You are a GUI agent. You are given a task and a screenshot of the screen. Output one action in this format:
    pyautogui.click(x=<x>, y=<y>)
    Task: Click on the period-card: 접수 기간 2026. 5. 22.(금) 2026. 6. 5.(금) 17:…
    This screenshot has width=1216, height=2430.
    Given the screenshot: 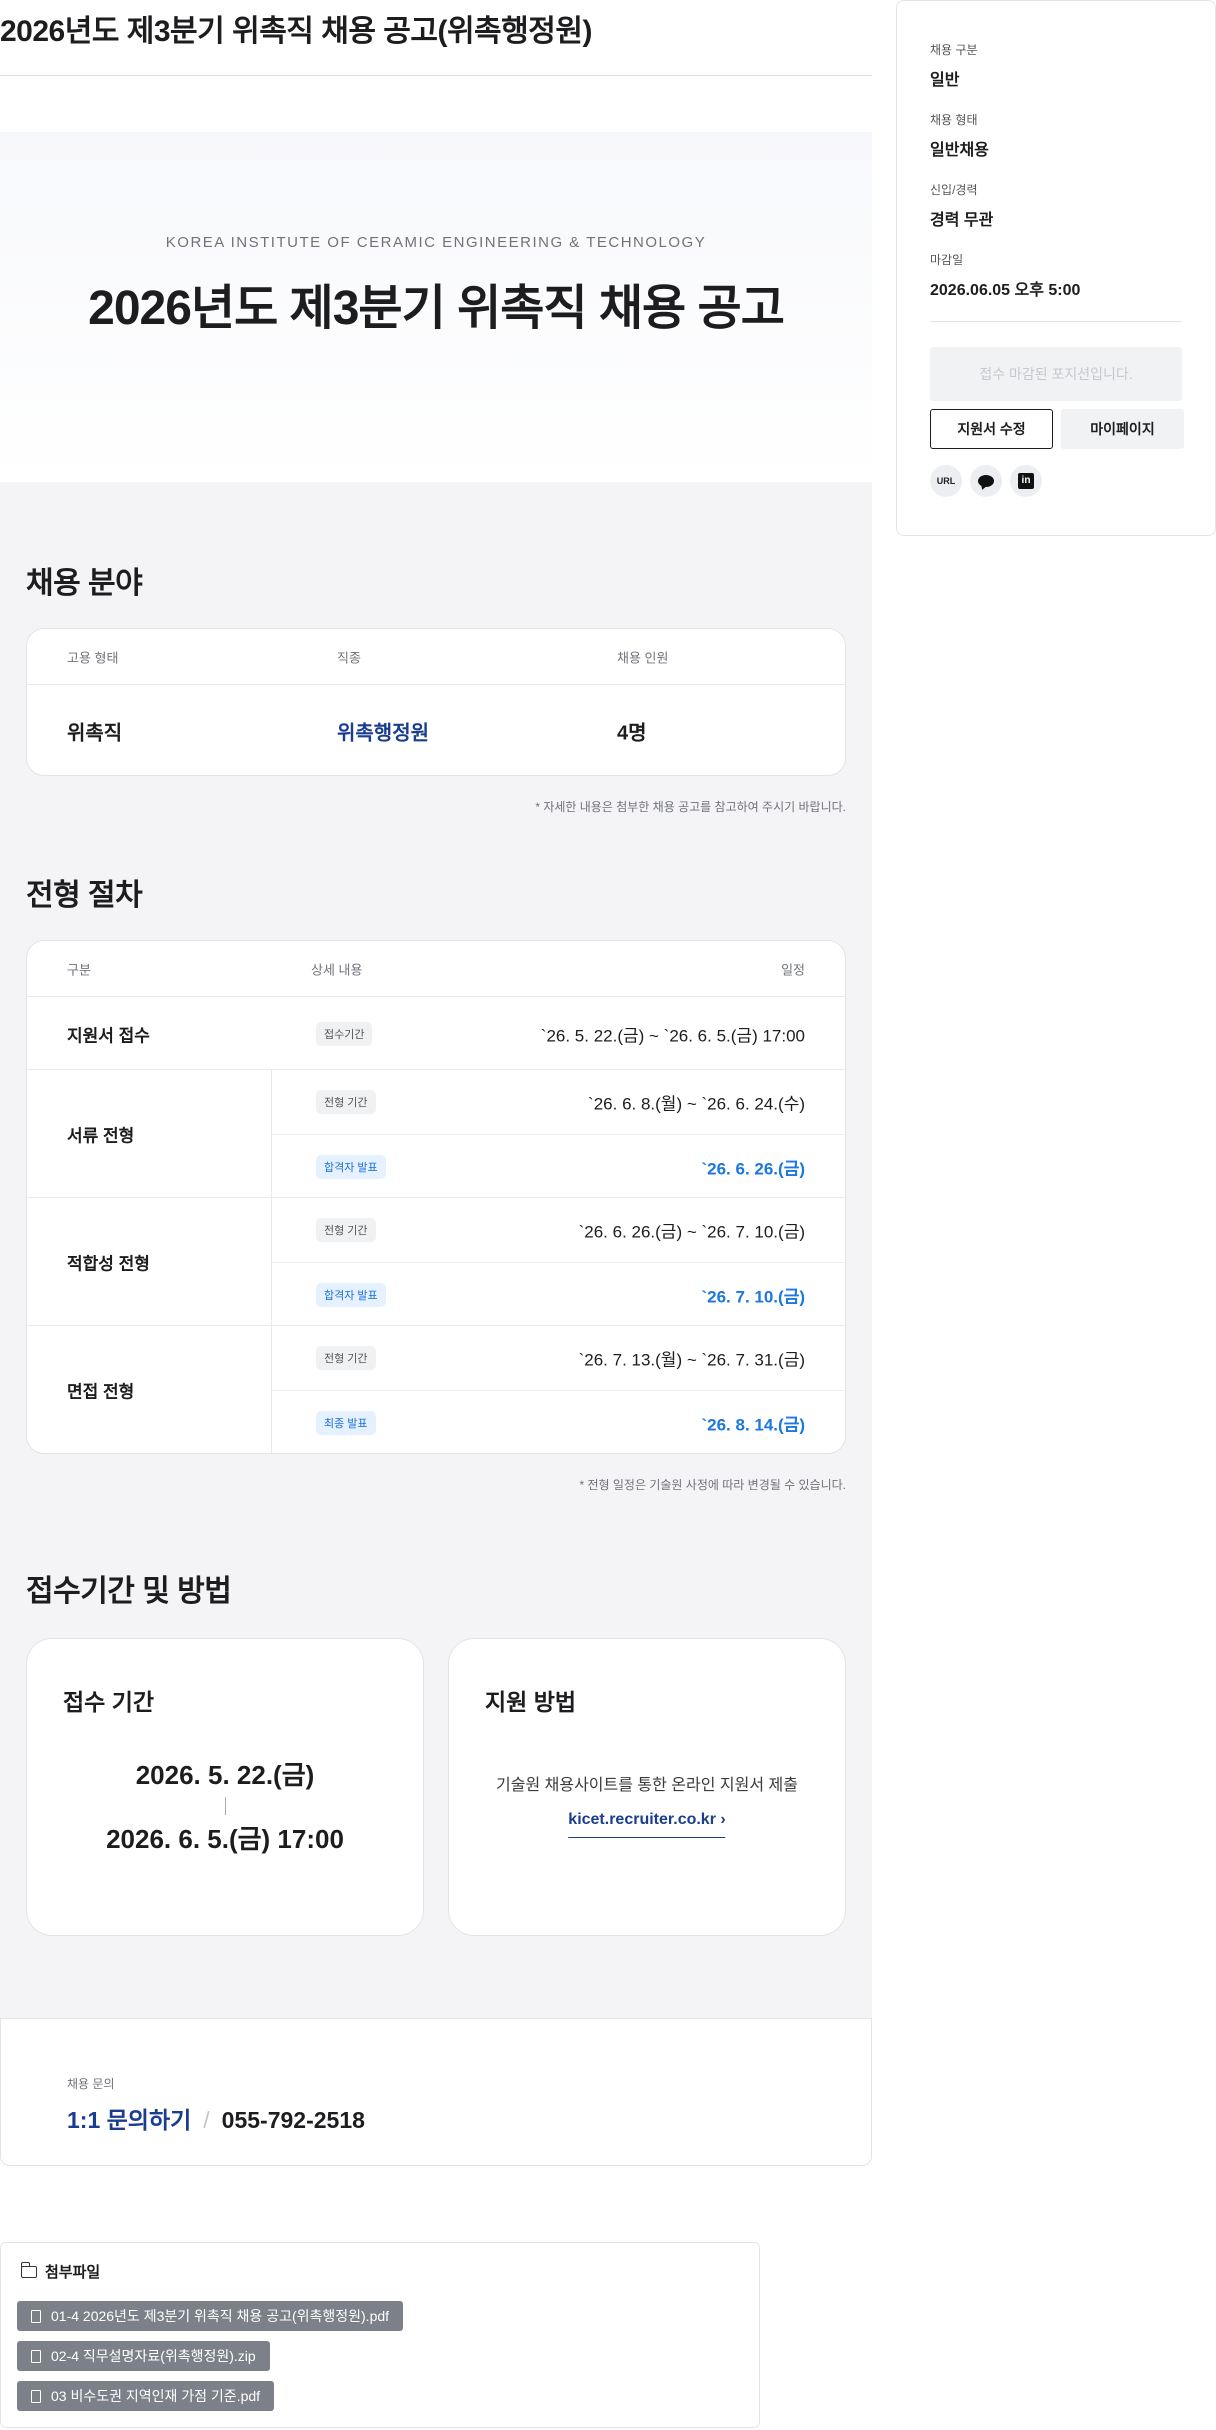 What is the action you would take?
    pyautogui.click(x=225, y=1787)
    